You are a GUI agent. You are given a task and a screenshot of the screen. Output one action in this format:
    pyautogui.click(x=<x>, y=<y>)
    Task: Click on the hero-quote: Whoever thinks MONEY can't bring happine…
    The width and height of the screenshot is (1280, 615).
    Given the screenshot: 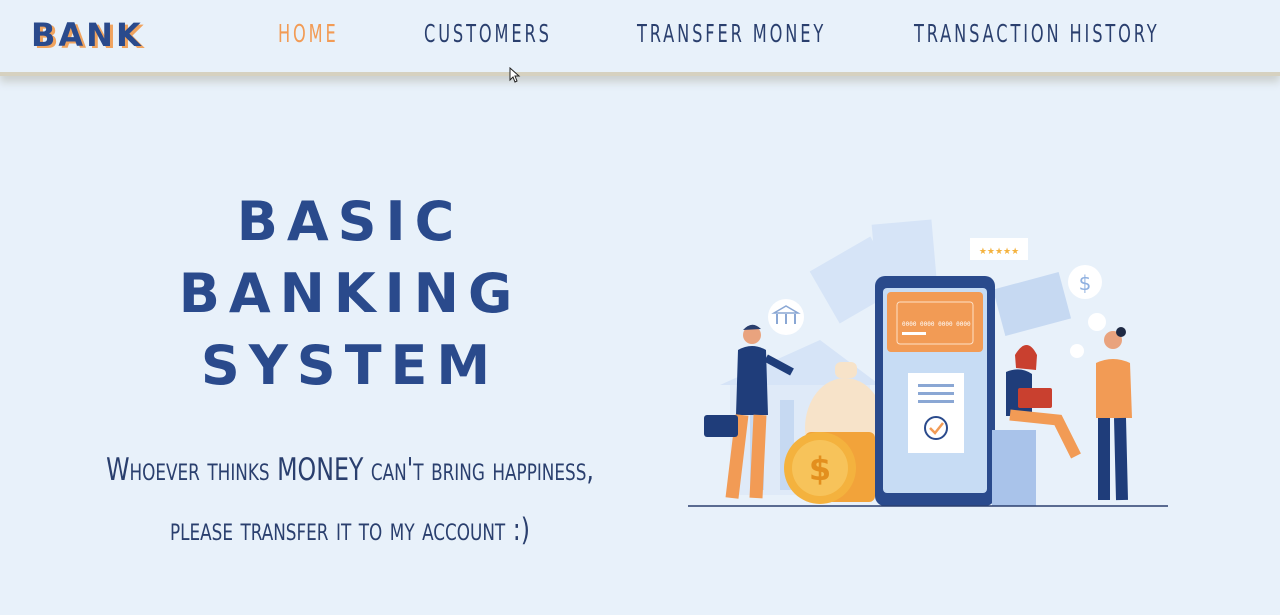 What is the action you would take?
    pyautogui.click(x=350, y=500)
    